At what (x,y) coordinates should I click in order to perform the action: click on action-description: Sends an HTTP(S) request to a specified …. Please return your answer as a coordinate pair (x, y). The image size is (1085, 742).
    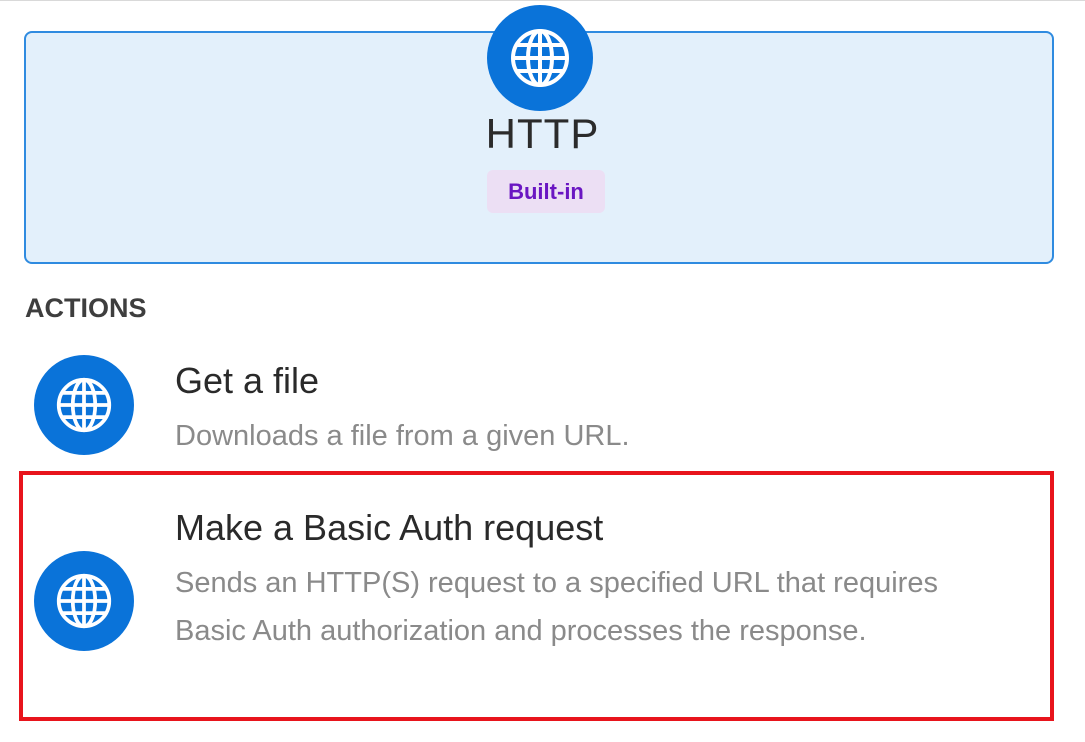
    Looking at the image, I should click on (556, 607).